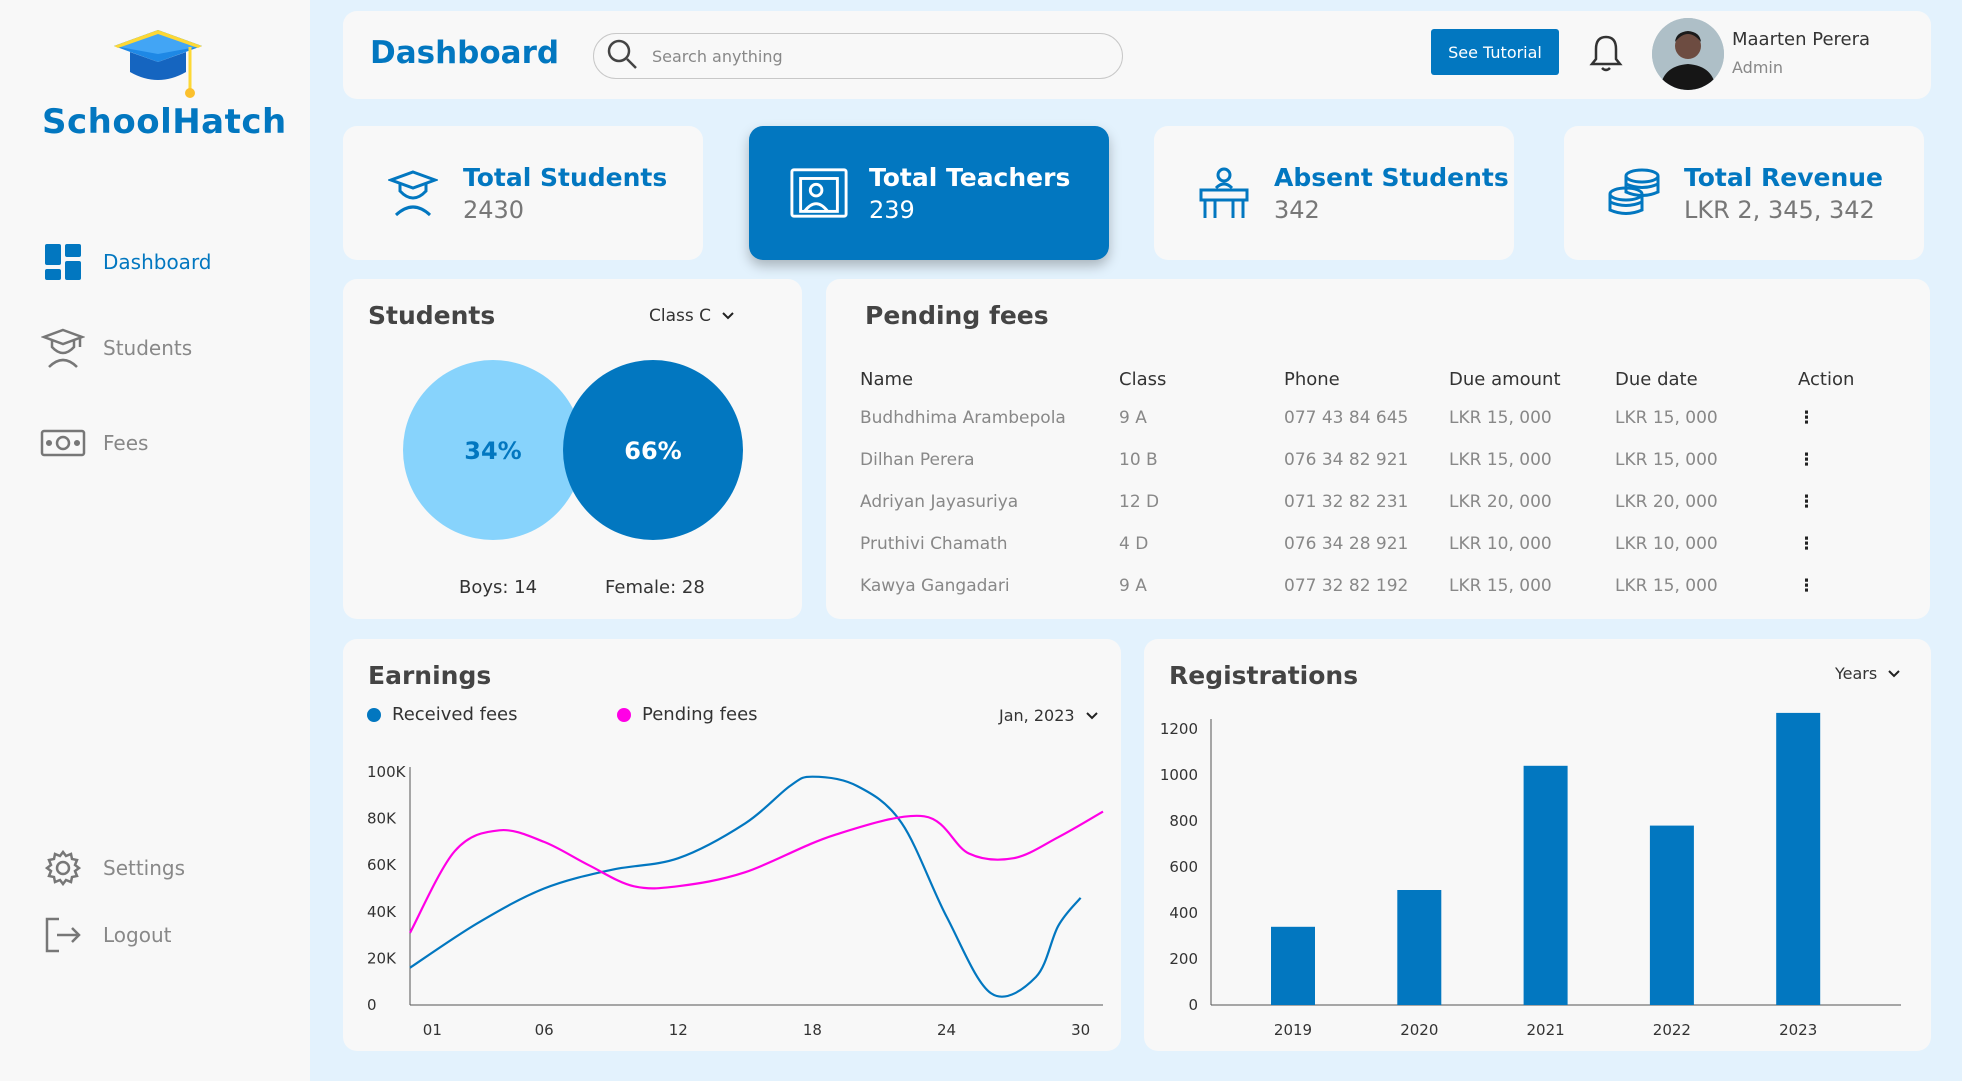 The image size is (1962, 1081). I want to click on x-tick-label: 06, so click(544, 1030).